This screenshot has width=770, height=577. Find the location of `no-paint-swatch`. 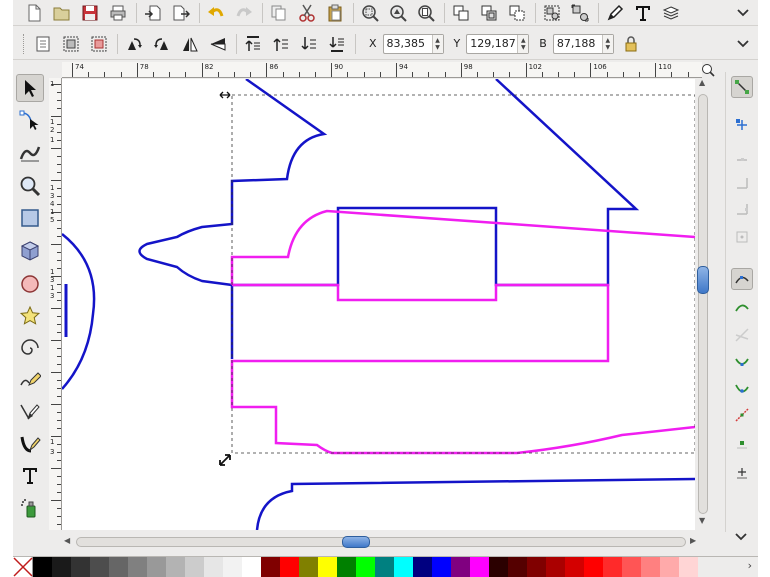

no-paint-swatch is located at coordinates (23, 567).